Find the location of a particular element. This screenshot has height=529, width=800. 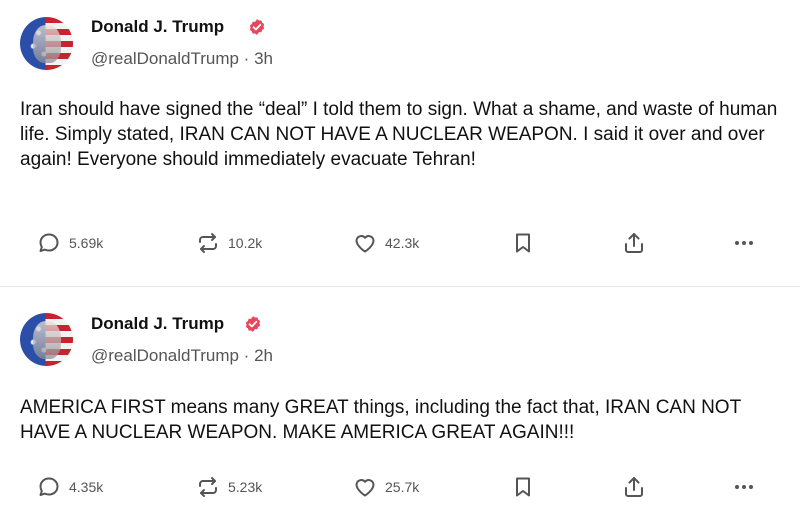

action-bar: 5.69k 10.2k 42.3k is located at coordinates (400, 243).